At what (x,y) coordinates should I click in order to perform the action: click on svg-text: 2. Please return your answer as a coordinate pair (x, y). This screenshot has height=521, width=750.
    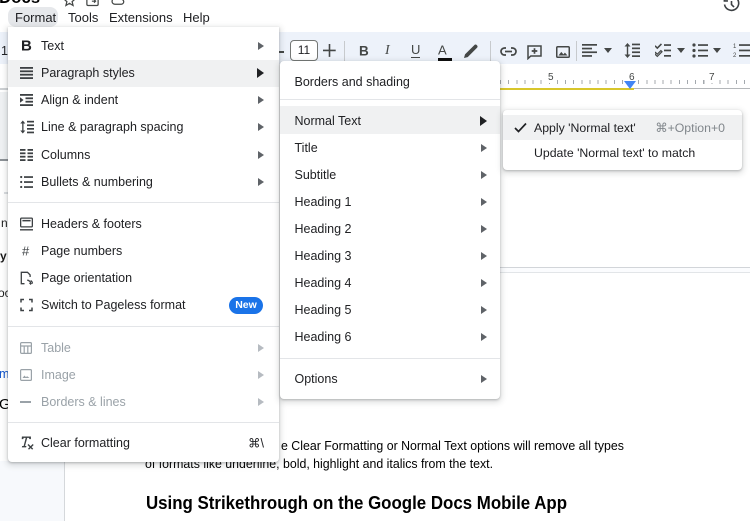
    Looking at the image, I should click on (735, 55).